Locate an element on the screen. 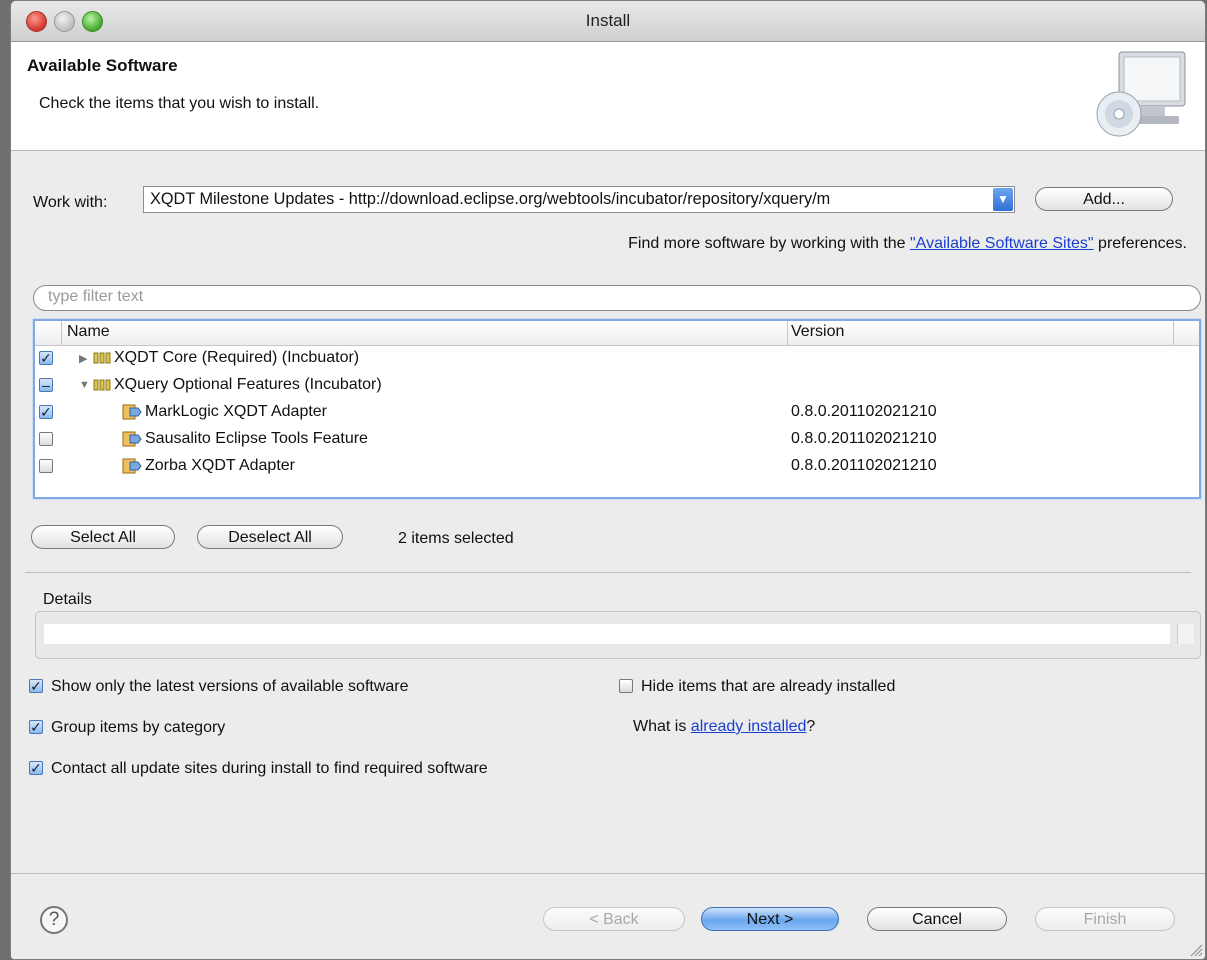 This screenshot has height=960, width=1207. next-button: Next > is located at coordinates (770, 919).